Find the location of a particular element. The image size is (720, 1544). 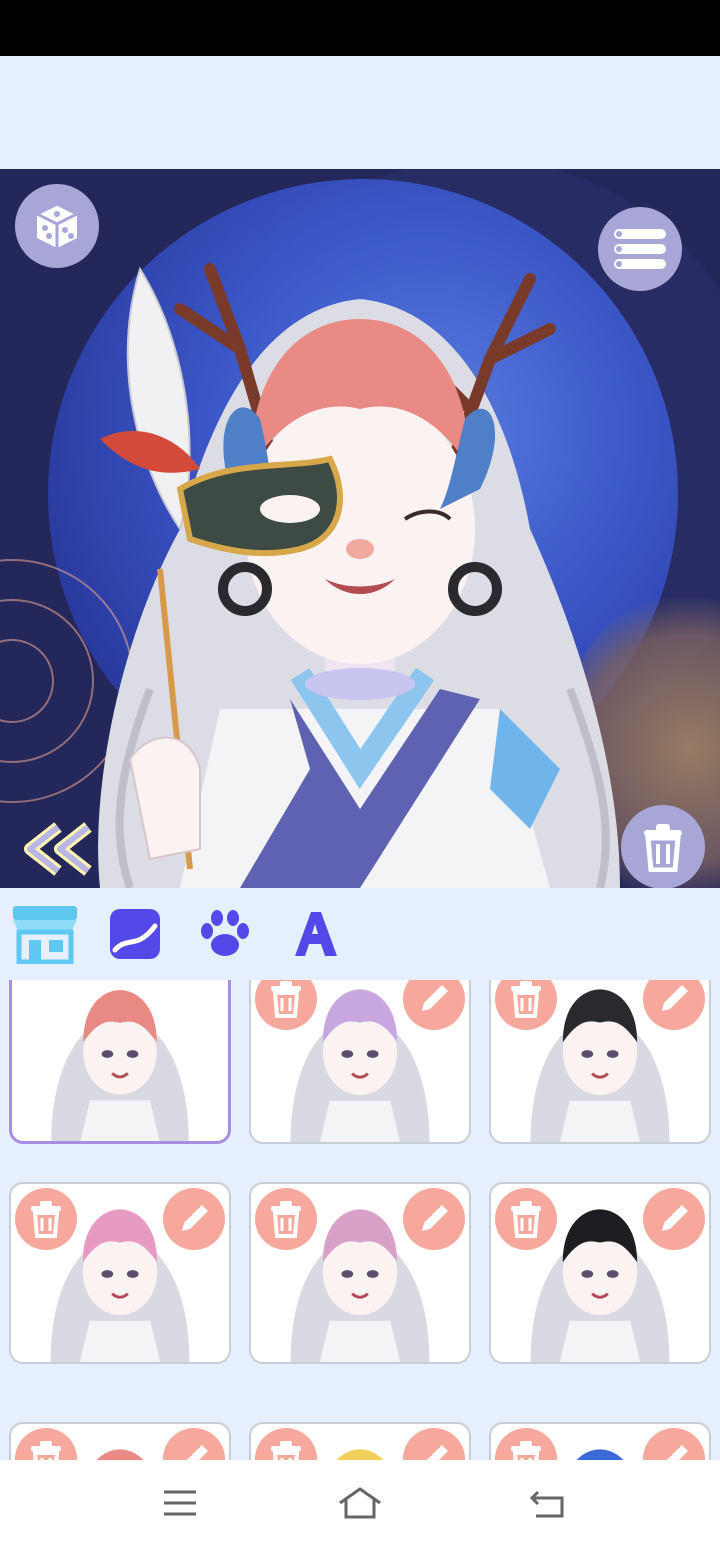

character-thumbnail is located at coordinates (120, 1065).